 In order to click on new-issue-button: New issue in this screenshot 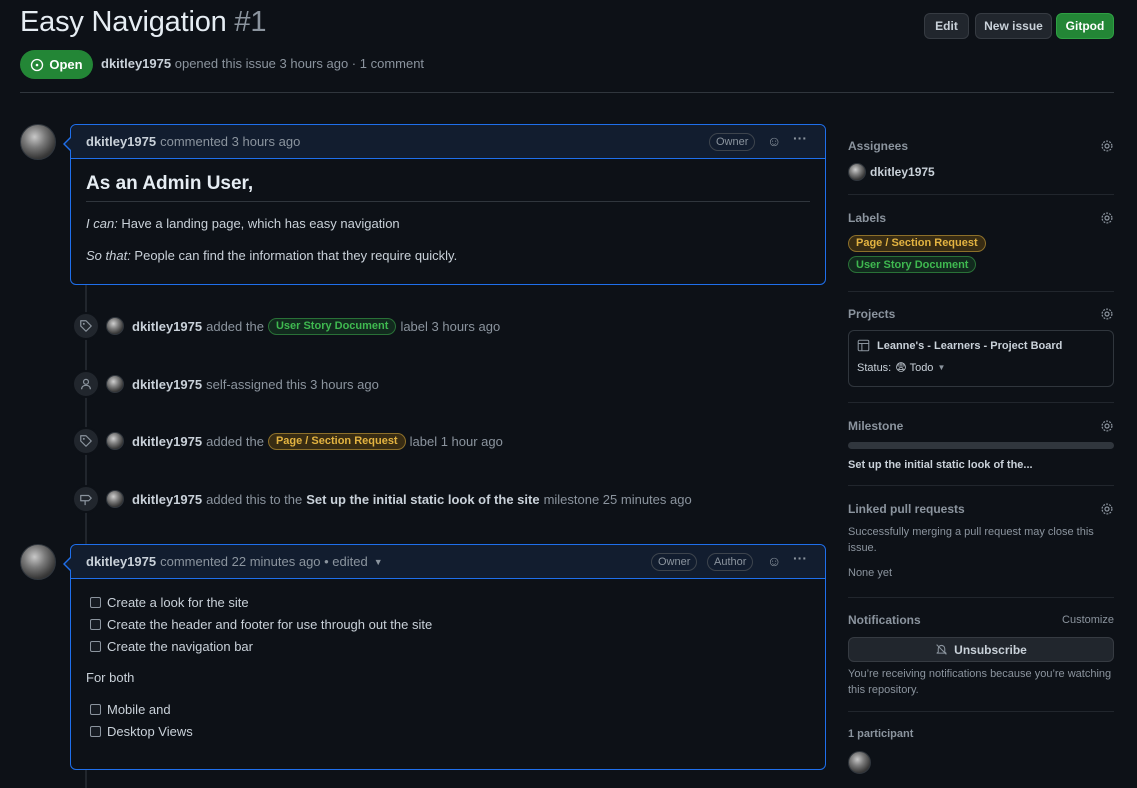, I will do `click(1013, 26)`.